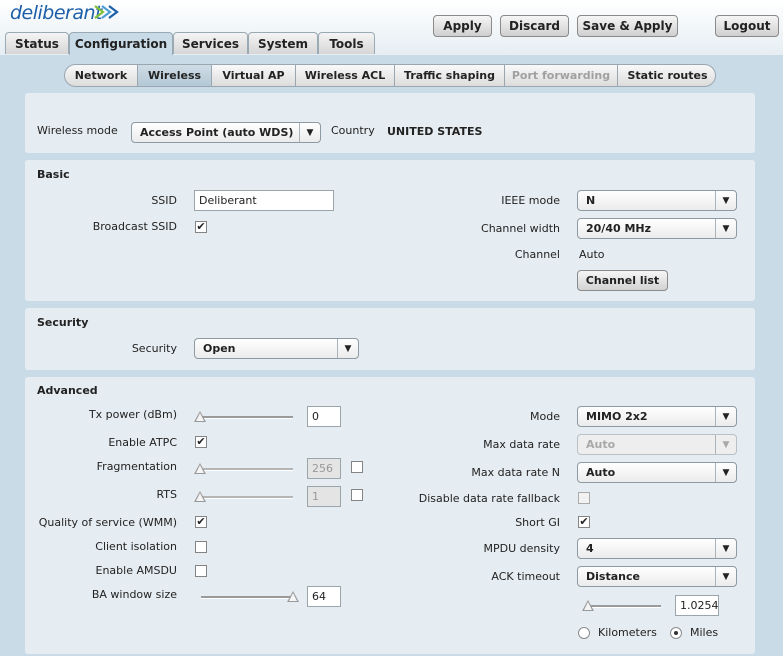 The height and width of the screenshot is (656, 783). I want to click on tx-power-slider, so click(245, 417).